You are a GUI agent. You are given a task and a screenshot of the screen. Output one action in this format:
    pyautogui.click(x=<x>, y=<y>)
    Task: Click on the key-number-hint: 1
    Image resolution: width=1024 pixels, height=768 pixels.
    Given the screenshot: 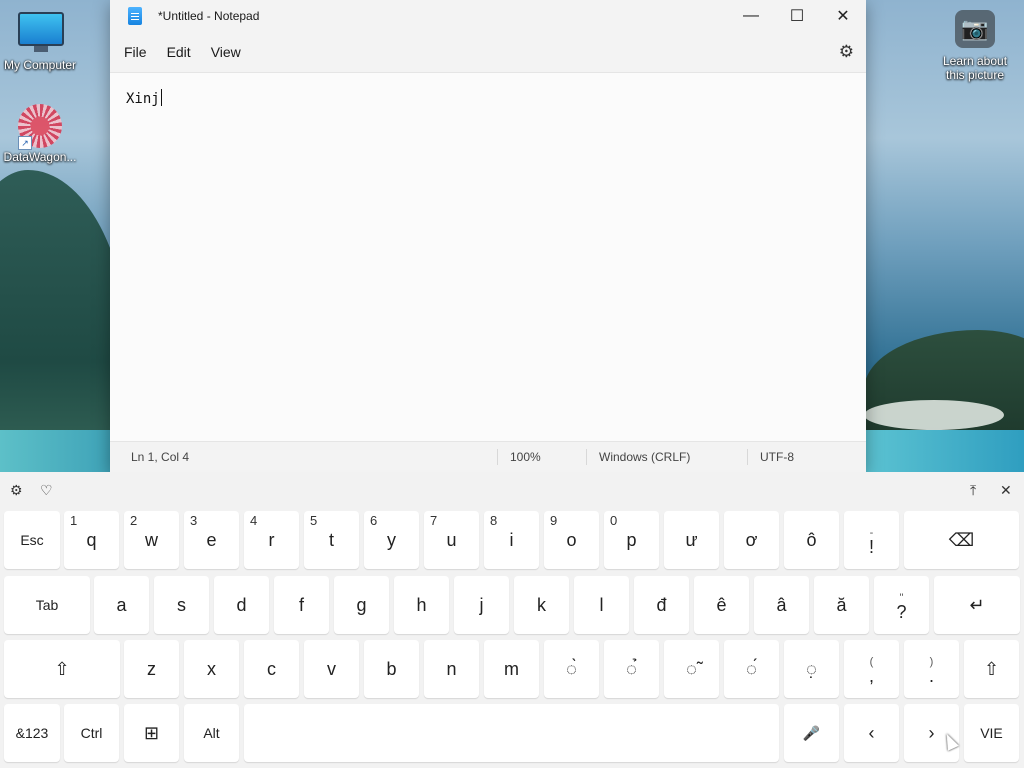 What is the action you would take?
    pyautogui.click(x=74, y=520)
    